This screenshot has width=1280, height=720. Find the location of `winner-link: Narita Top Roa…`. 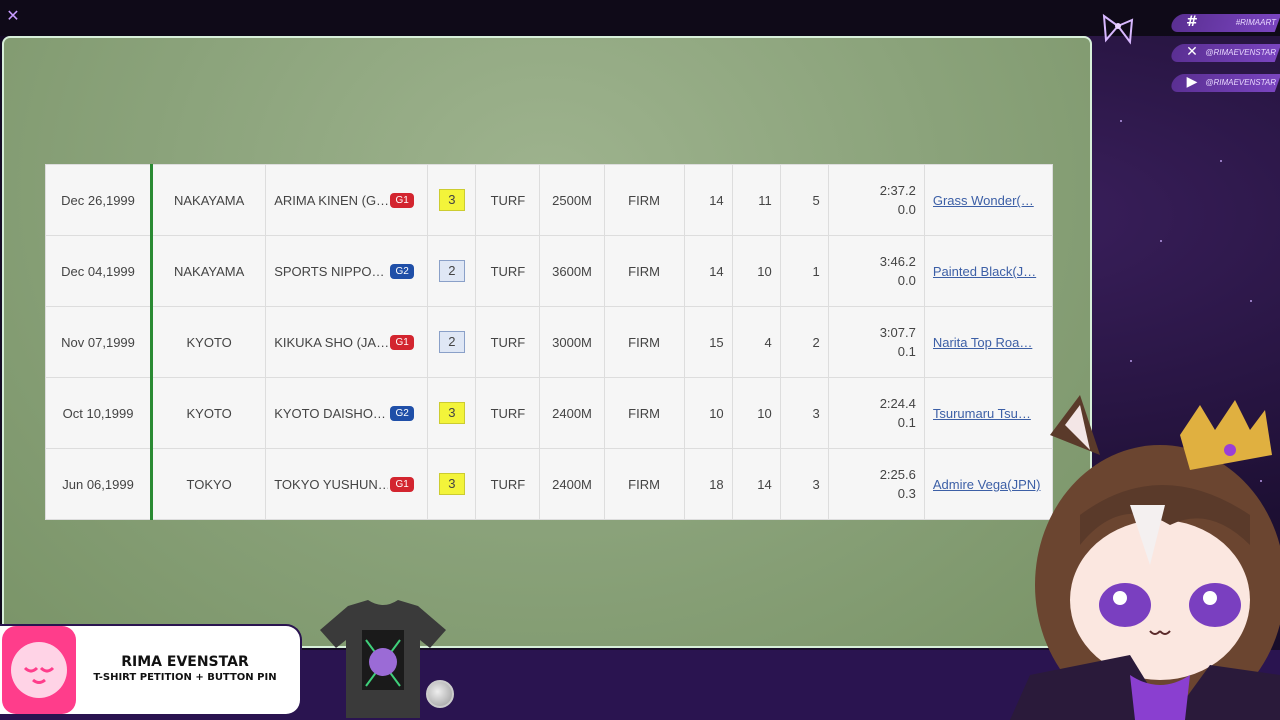

winner-link: Narita Top Roa… is located at coordinates (988, 342).